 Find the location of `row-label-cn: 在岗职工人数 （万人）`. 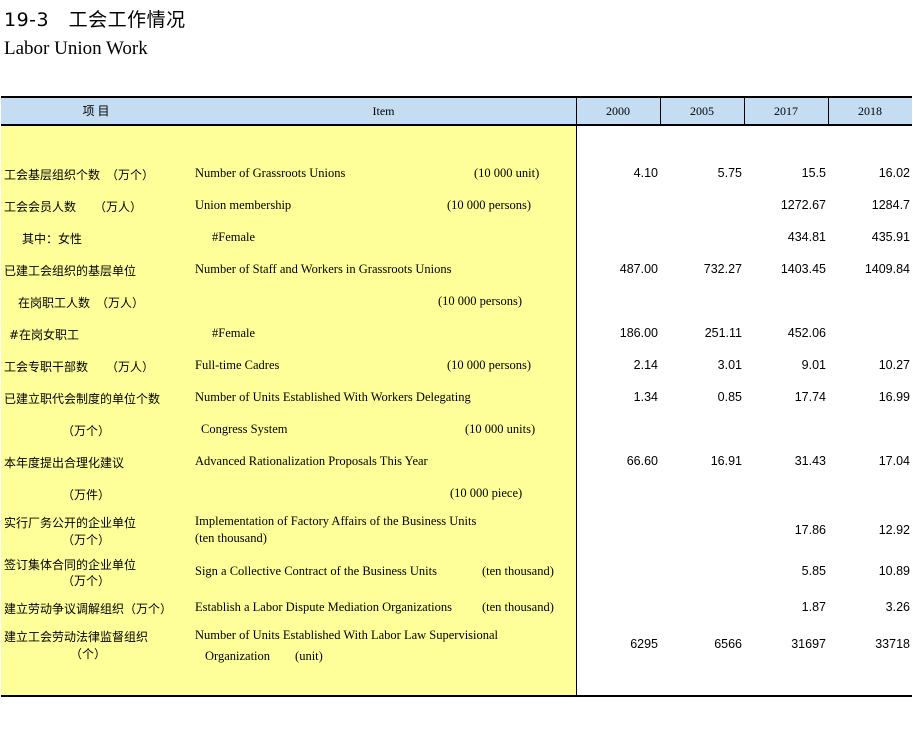

row-label-cn: 在岗职工人数 （万人） is located at coordinates (81, 303).